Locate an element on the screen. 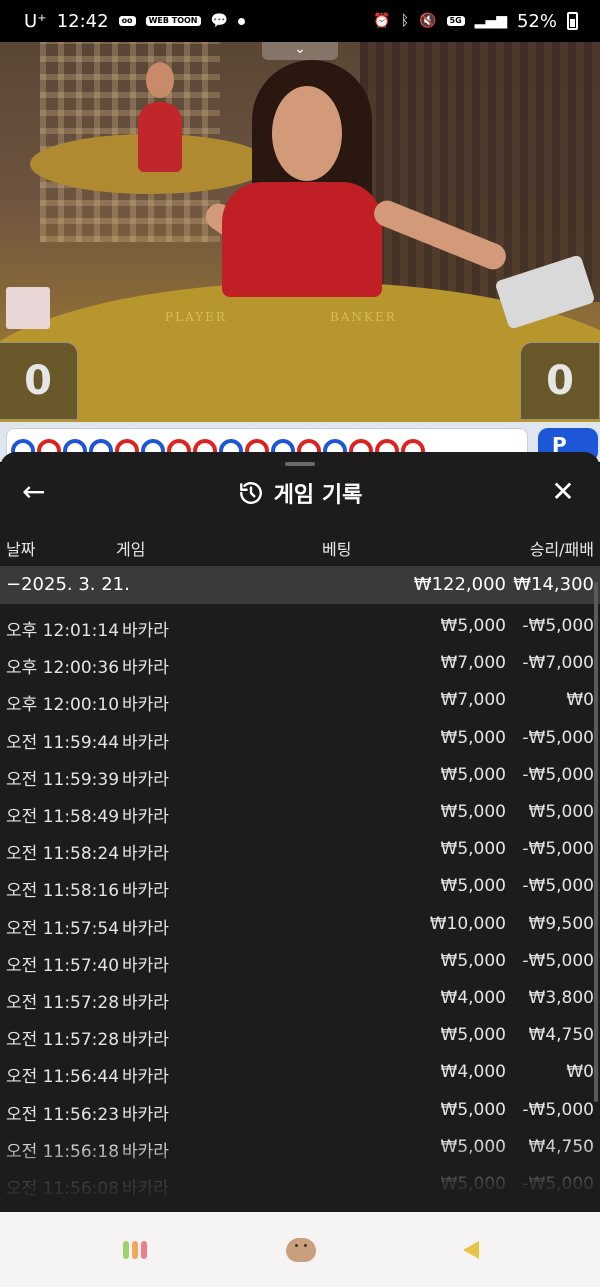 The image size is (600, 1287). felt-banker-label: BANKER is located at coordinates (363, 317).